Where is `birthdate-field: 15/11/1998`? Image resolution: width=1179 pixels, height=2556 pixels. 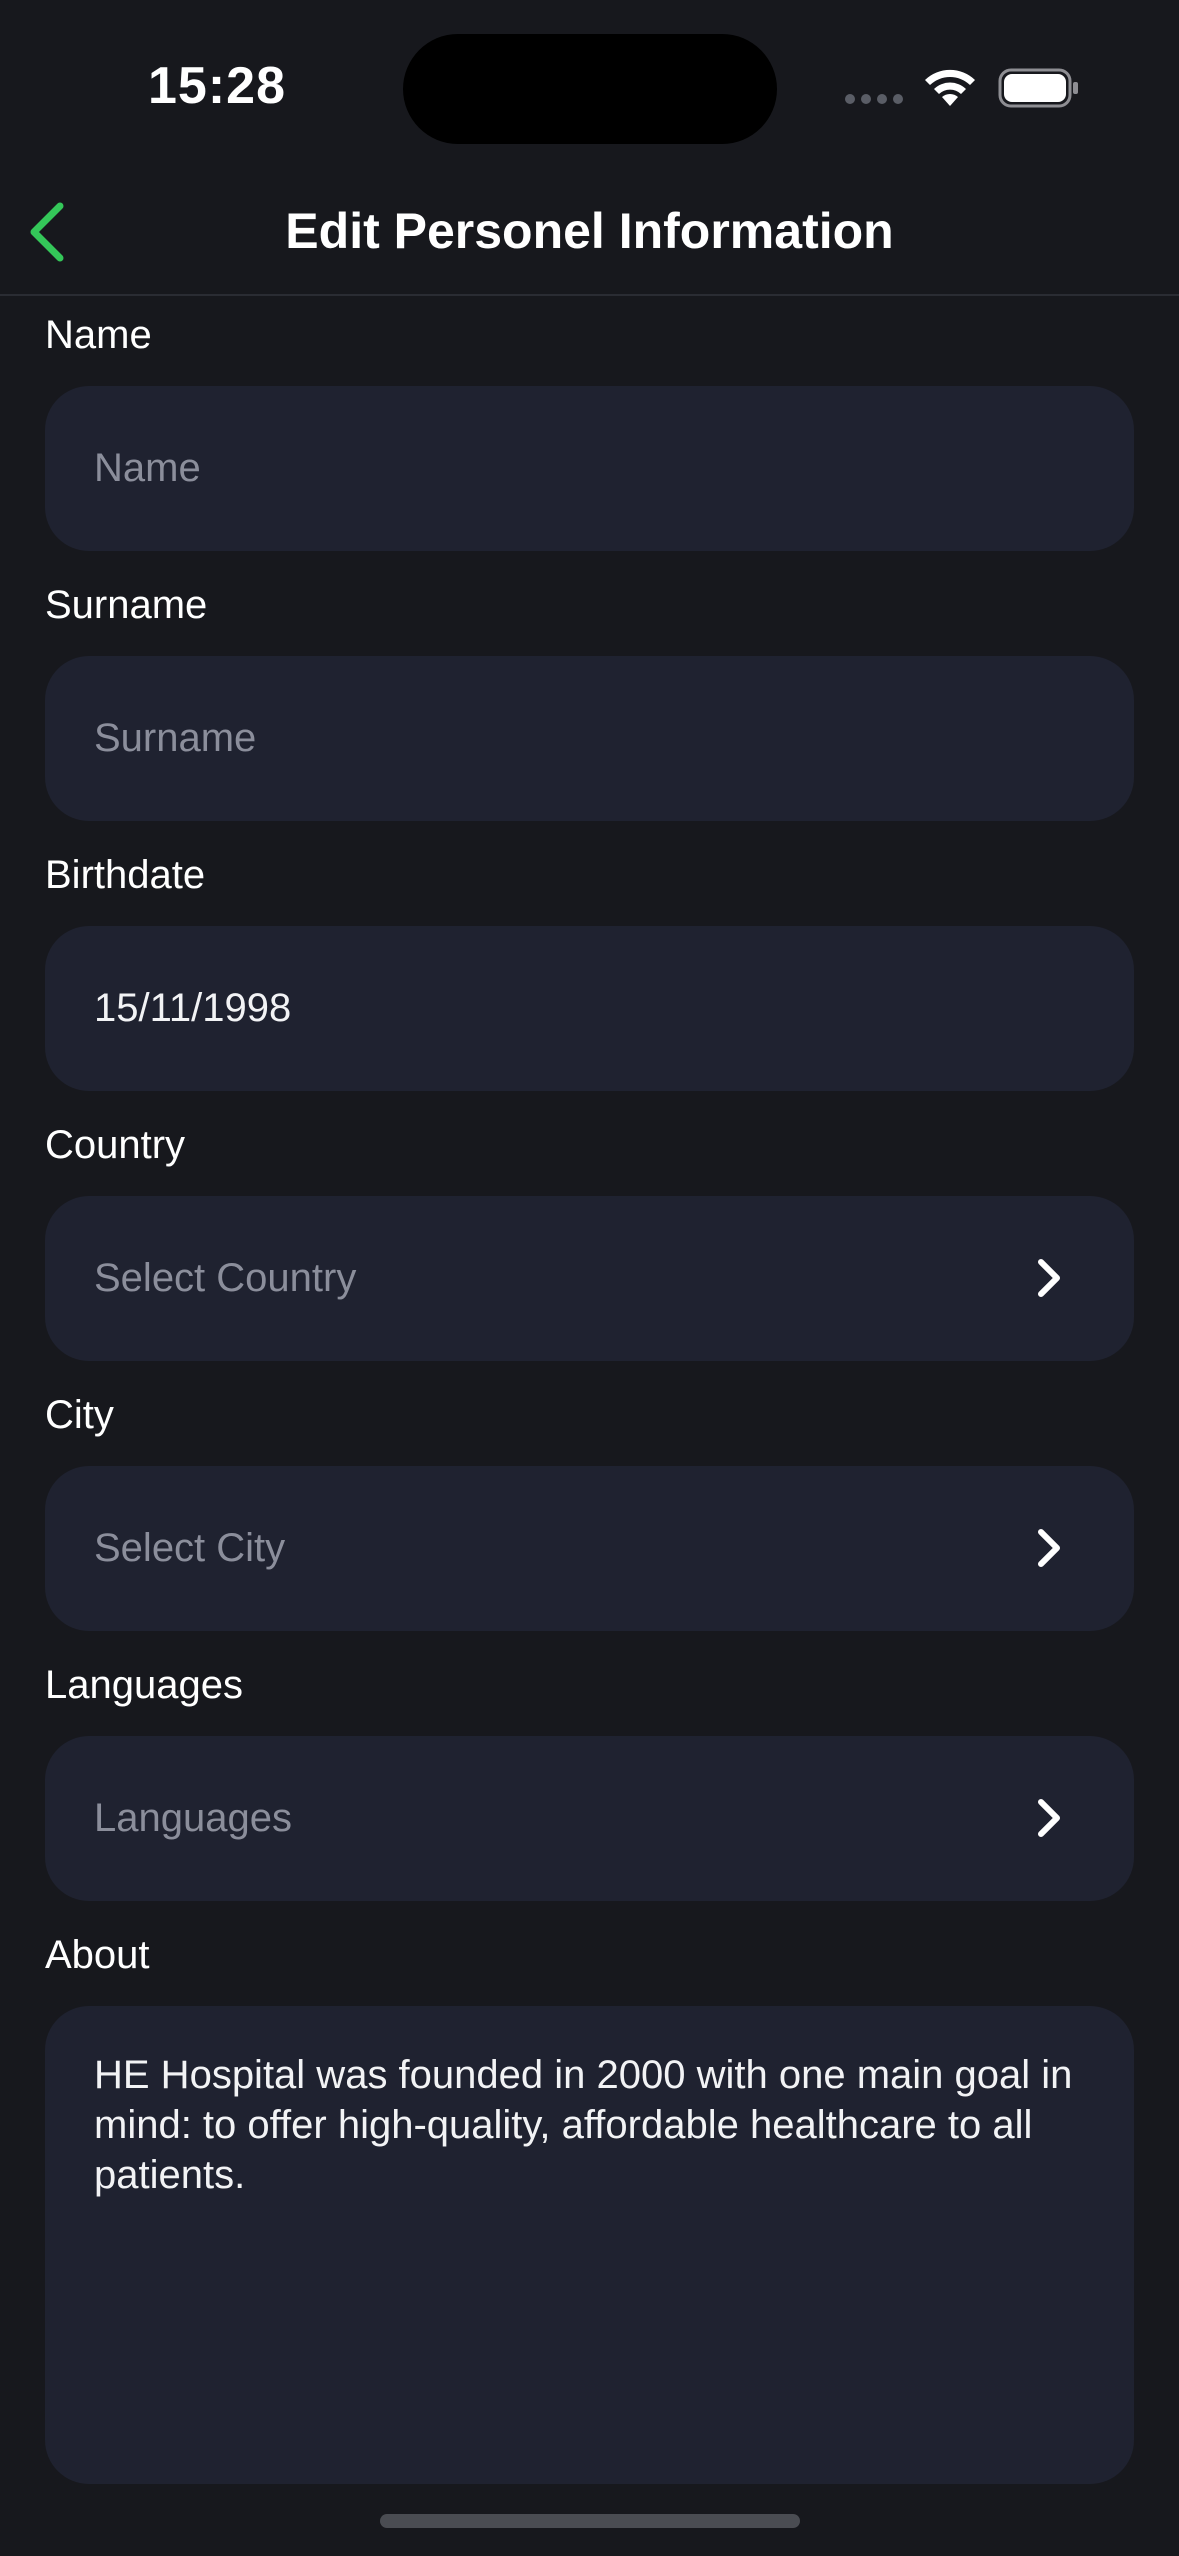 birthdate-field: 15/11/1998 is located at coordinates (589, 1008).